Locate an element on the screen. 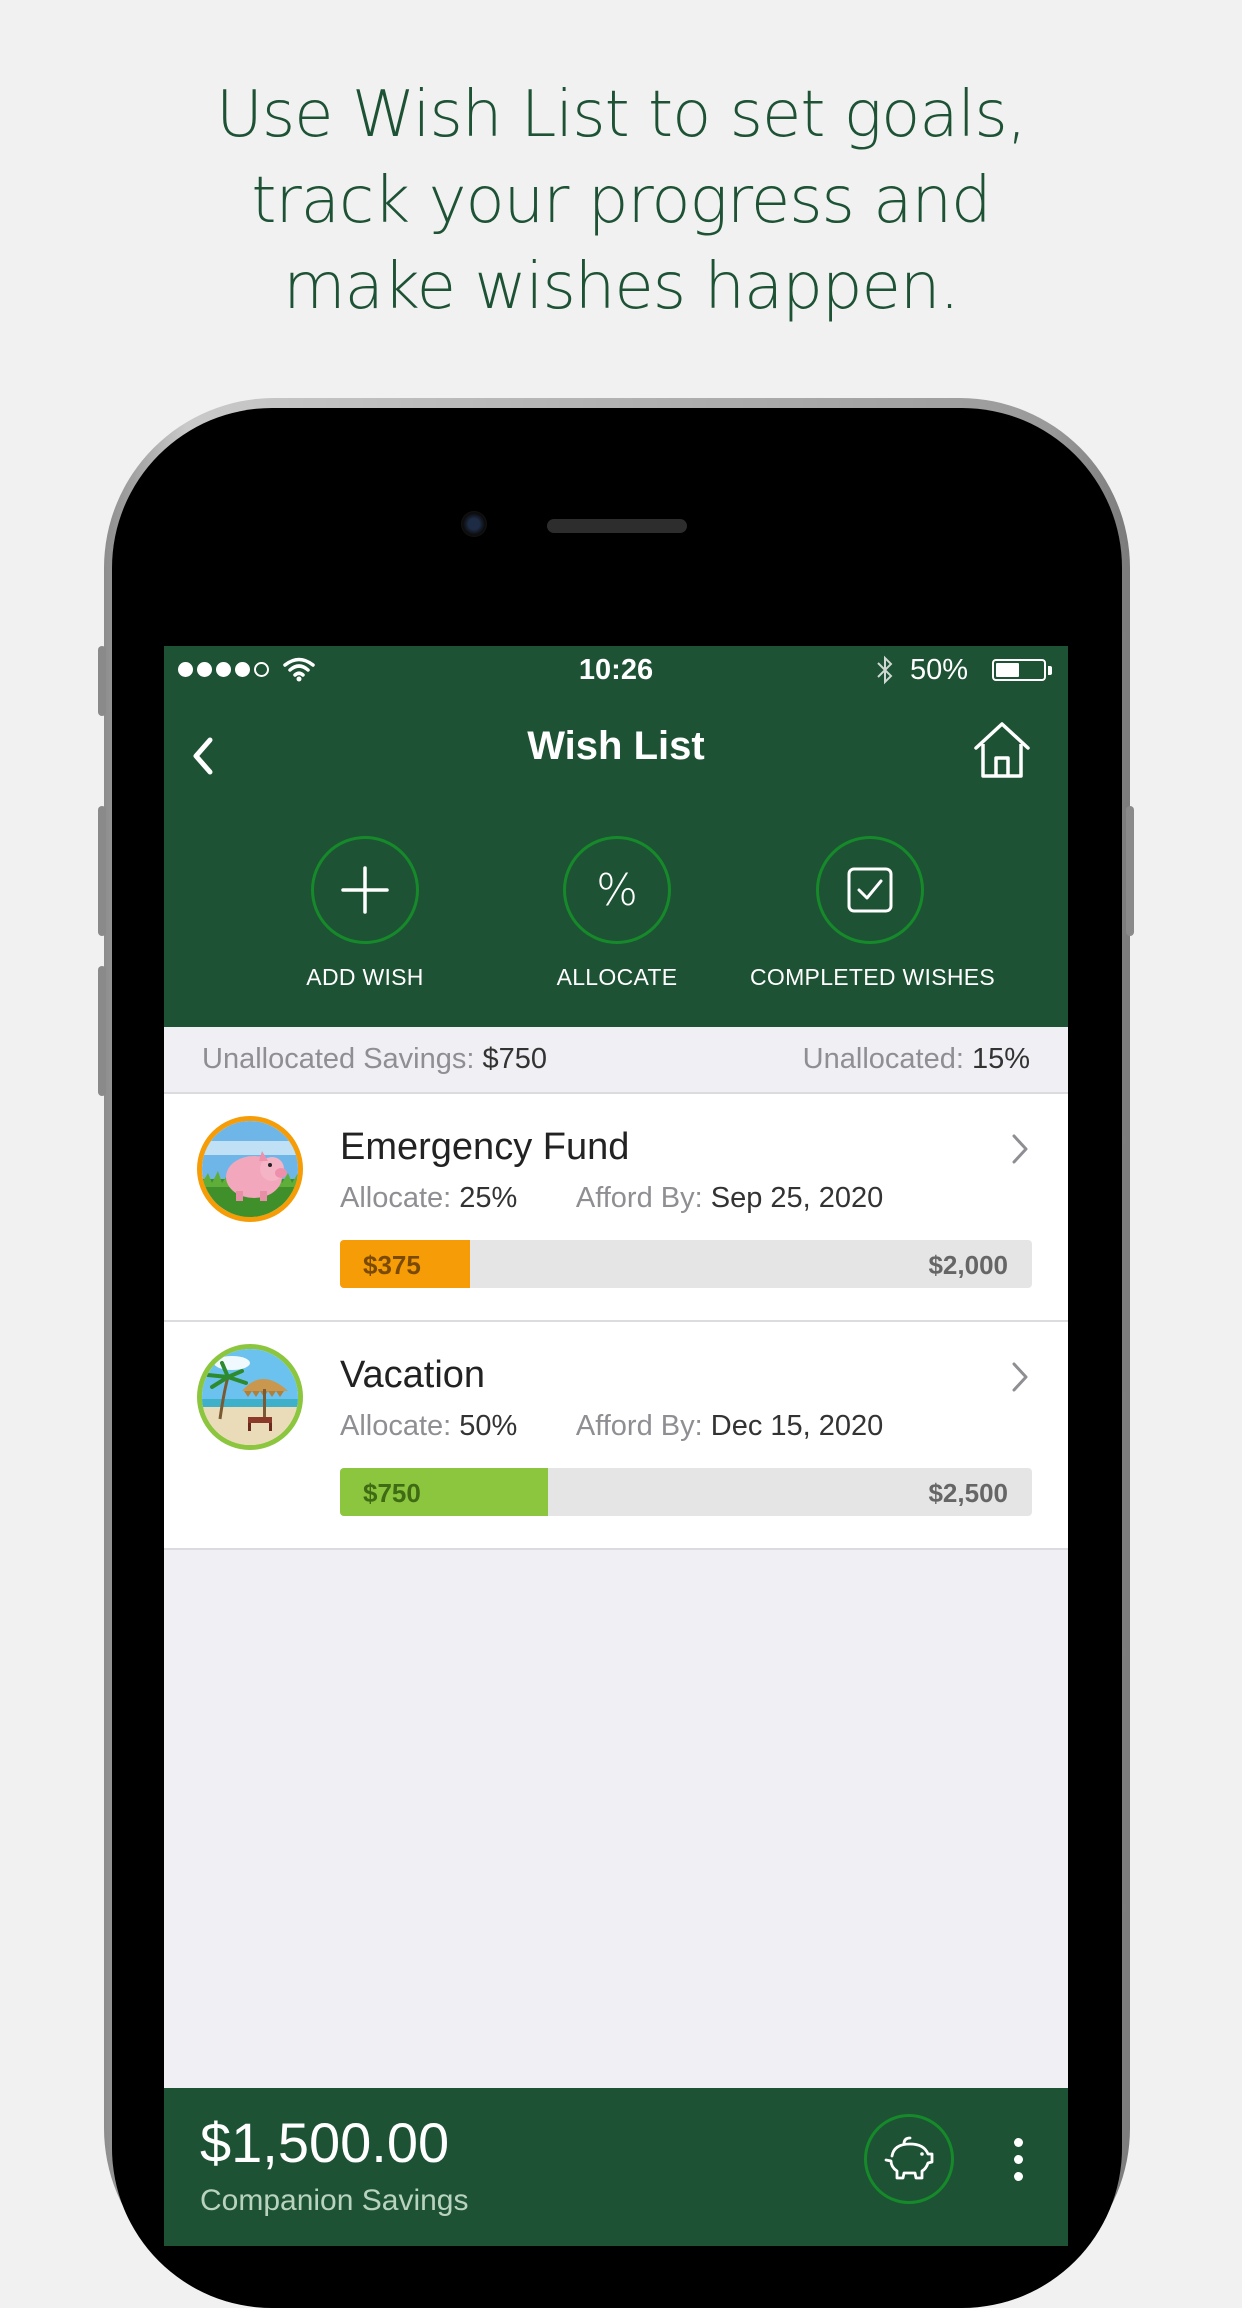 The height and width of the screenshot is (2308, 1242). unallocated-percent-value: 15% is located at coordinates (1000, 1059).